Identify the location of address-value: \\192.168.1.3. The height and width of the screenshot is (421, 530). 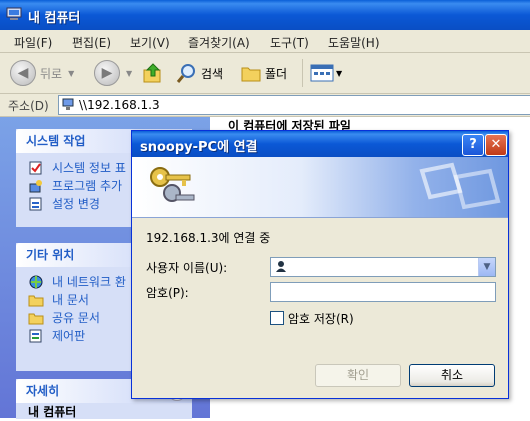
(119, 105).